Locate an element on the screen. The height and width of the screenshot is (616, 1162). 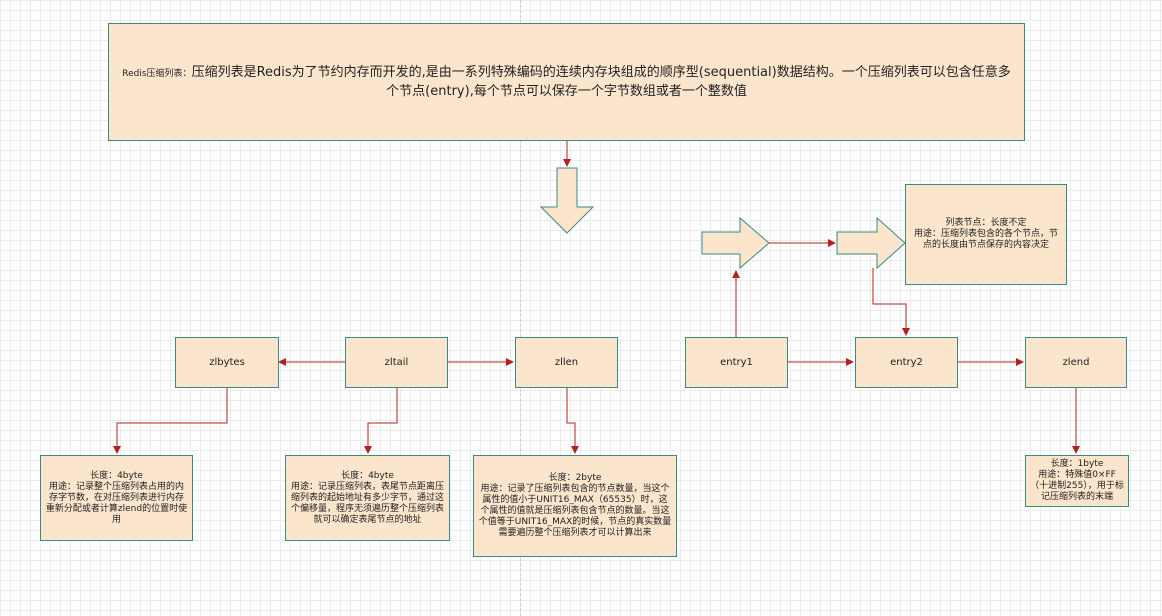
desc-zlend: 长度：1byte 用途：特殊值0×FF（十进制255），用于标记压缩列表的末端 is located at coordinates (1077, 481).